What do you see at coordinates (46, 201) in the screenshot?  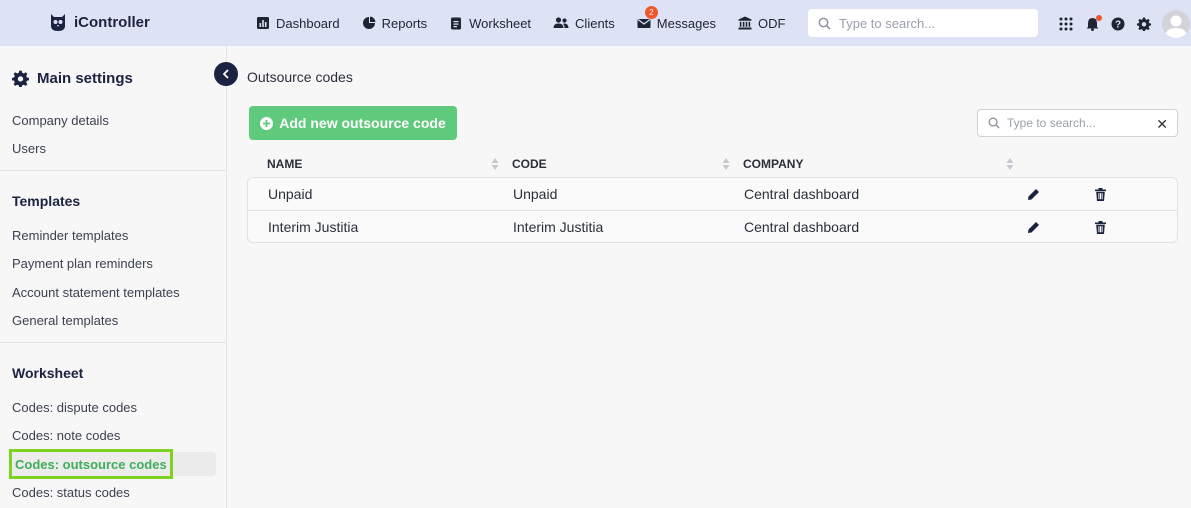 I see `sidebar-section-templates: Templates` at bounding box center [46, 201].